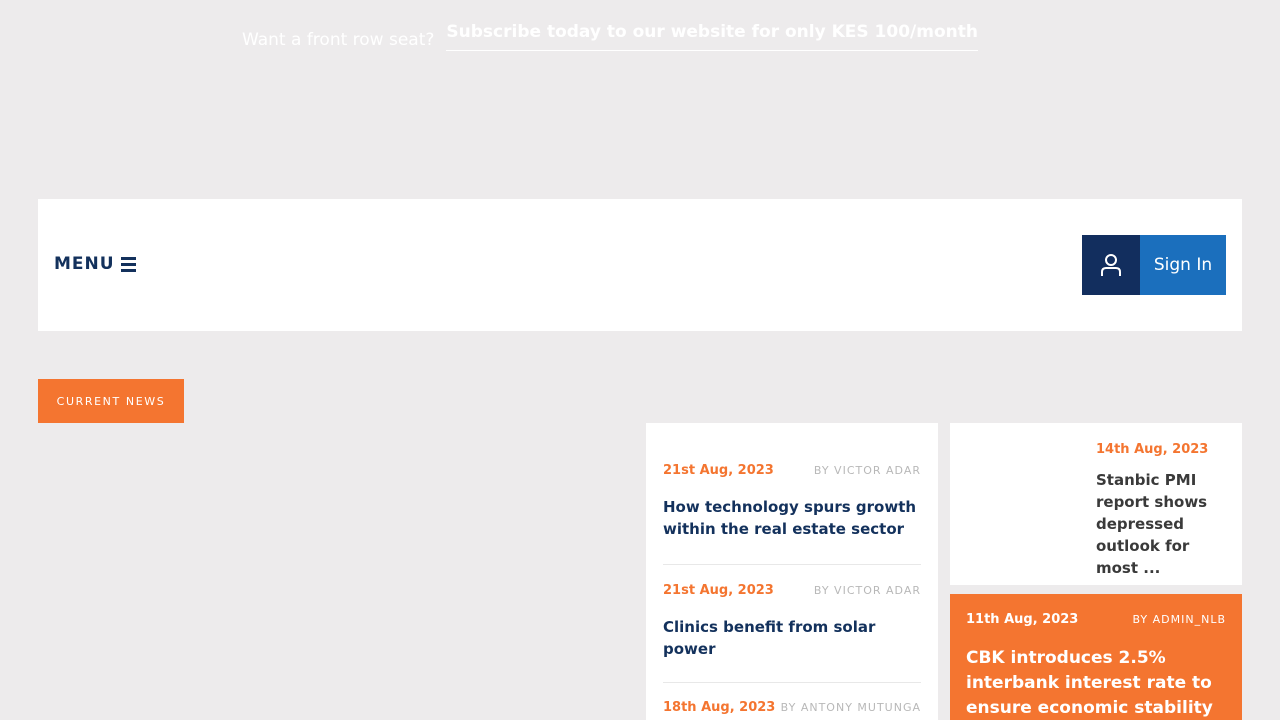 This screenshot has width=1280, height=720. What do you see at coordinates (338, 40) in the screenshot?
I see `promo-label: Want a front row seat?` at bounding box center [338, 40].